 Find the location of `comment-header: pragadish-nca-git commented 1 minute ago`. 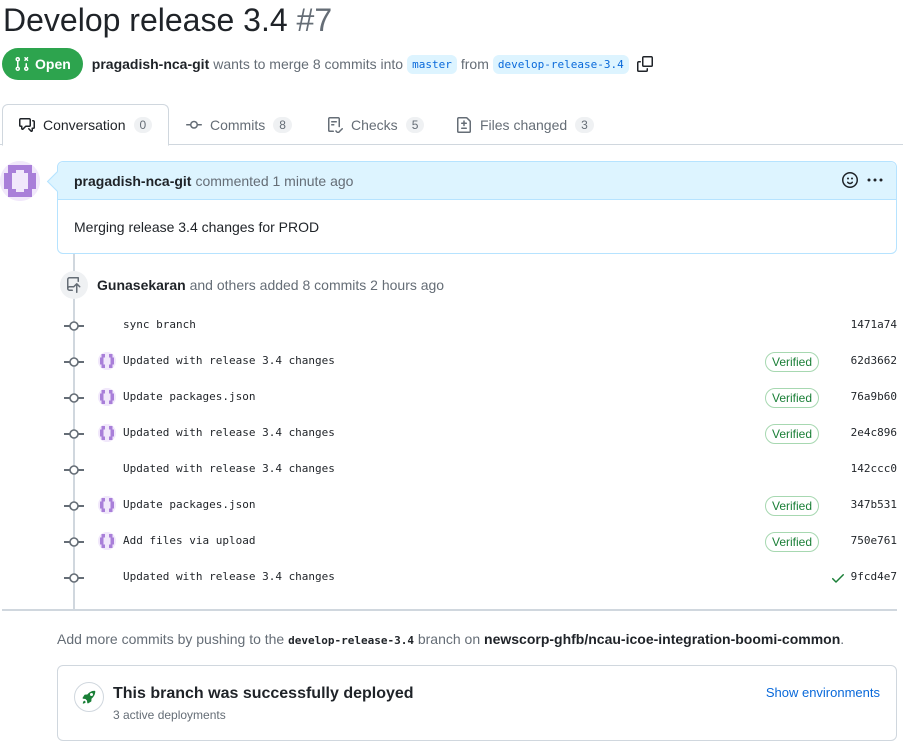

comment-header: pragadish-nca-git commented 1 minute ago is located at coordinates (477, 181).